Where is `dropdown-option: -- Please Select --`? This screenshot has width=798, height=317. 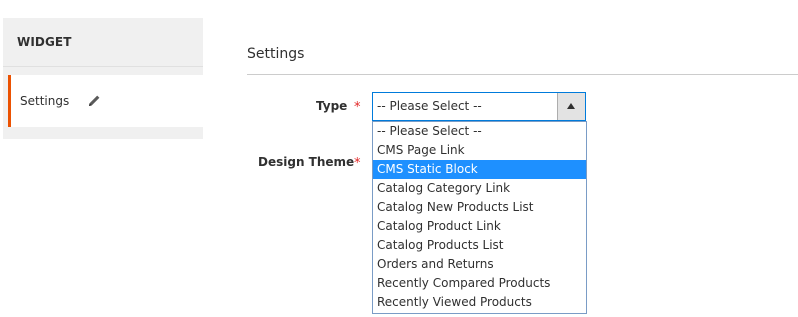 dropdown-option: -- Please Select -- is located at coordinates (479, 131).